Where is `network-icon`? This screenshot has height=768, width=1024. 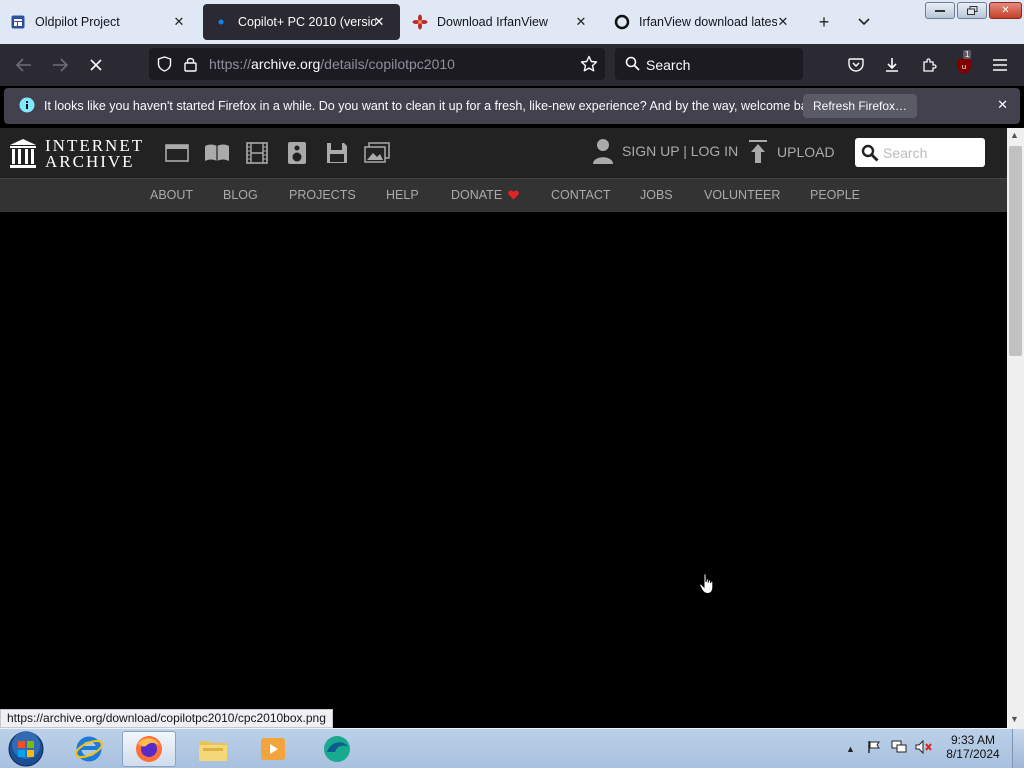
network-icon is located at coordinates (899, 749).